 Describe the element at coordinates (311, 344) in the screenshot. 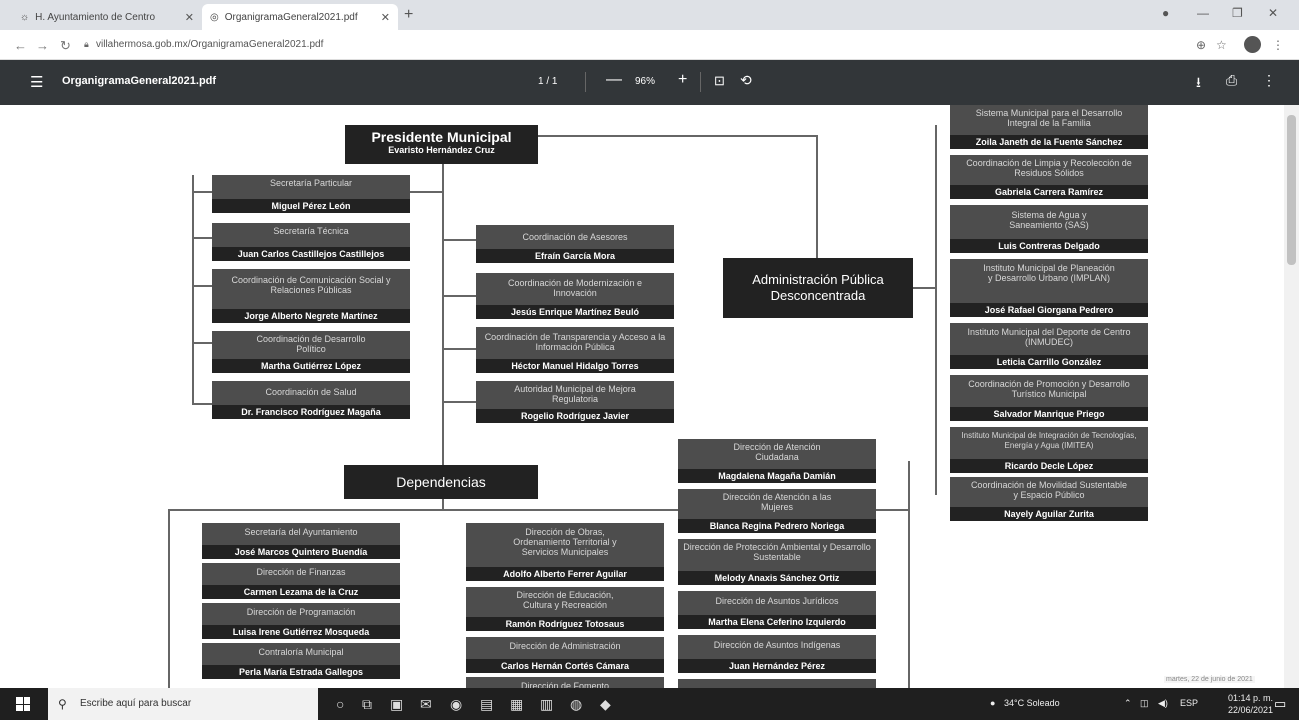

I see `org-box-title: Coordinación de Desarrollo Político` at that location.